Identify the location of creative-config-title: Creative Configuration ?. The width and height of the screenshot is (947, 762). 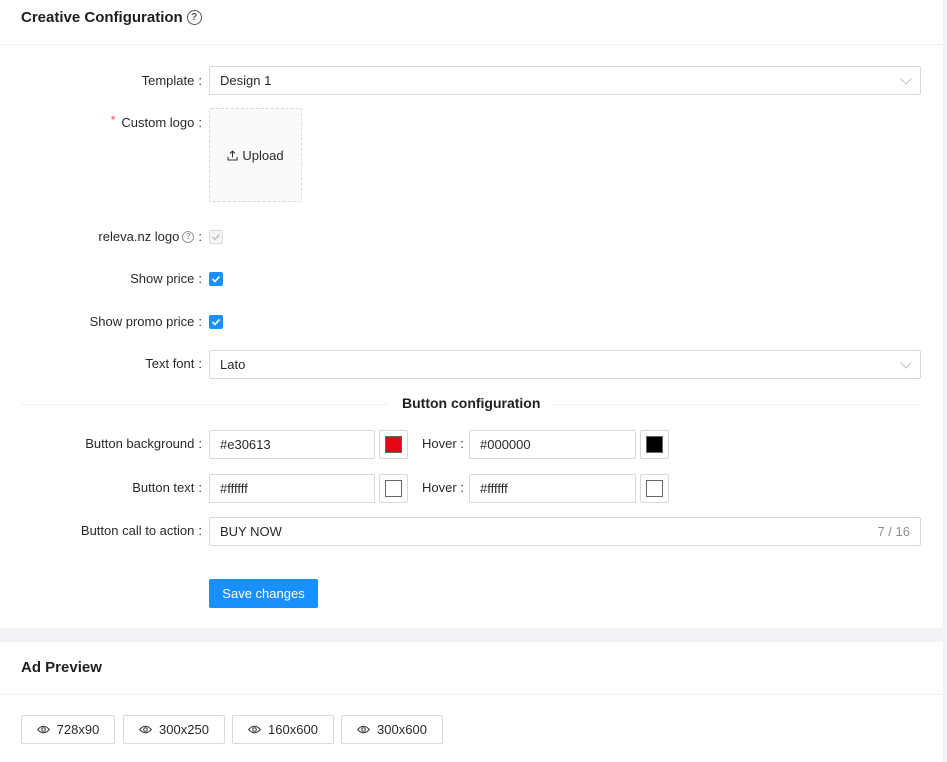
(111, 17).